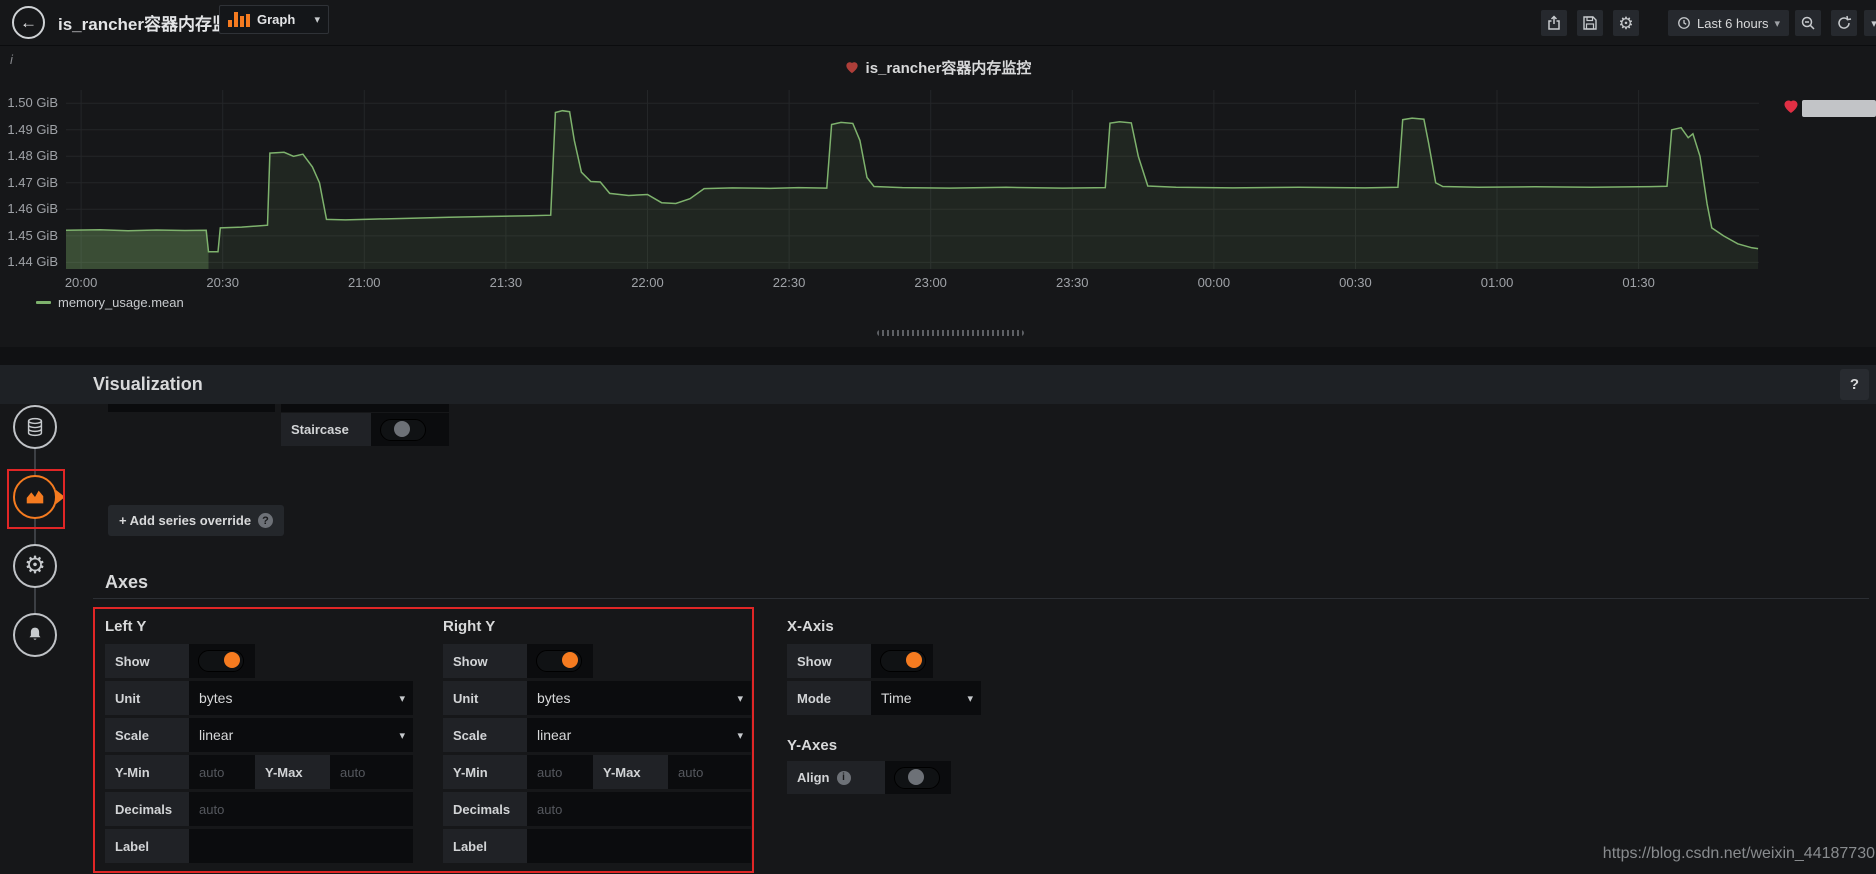 The width and height of the screenshot is (1876, 874). What do you see at coordinates (843, 777) in the screenshot?
I see `info-icon: i` at bounding box center [843, 777].